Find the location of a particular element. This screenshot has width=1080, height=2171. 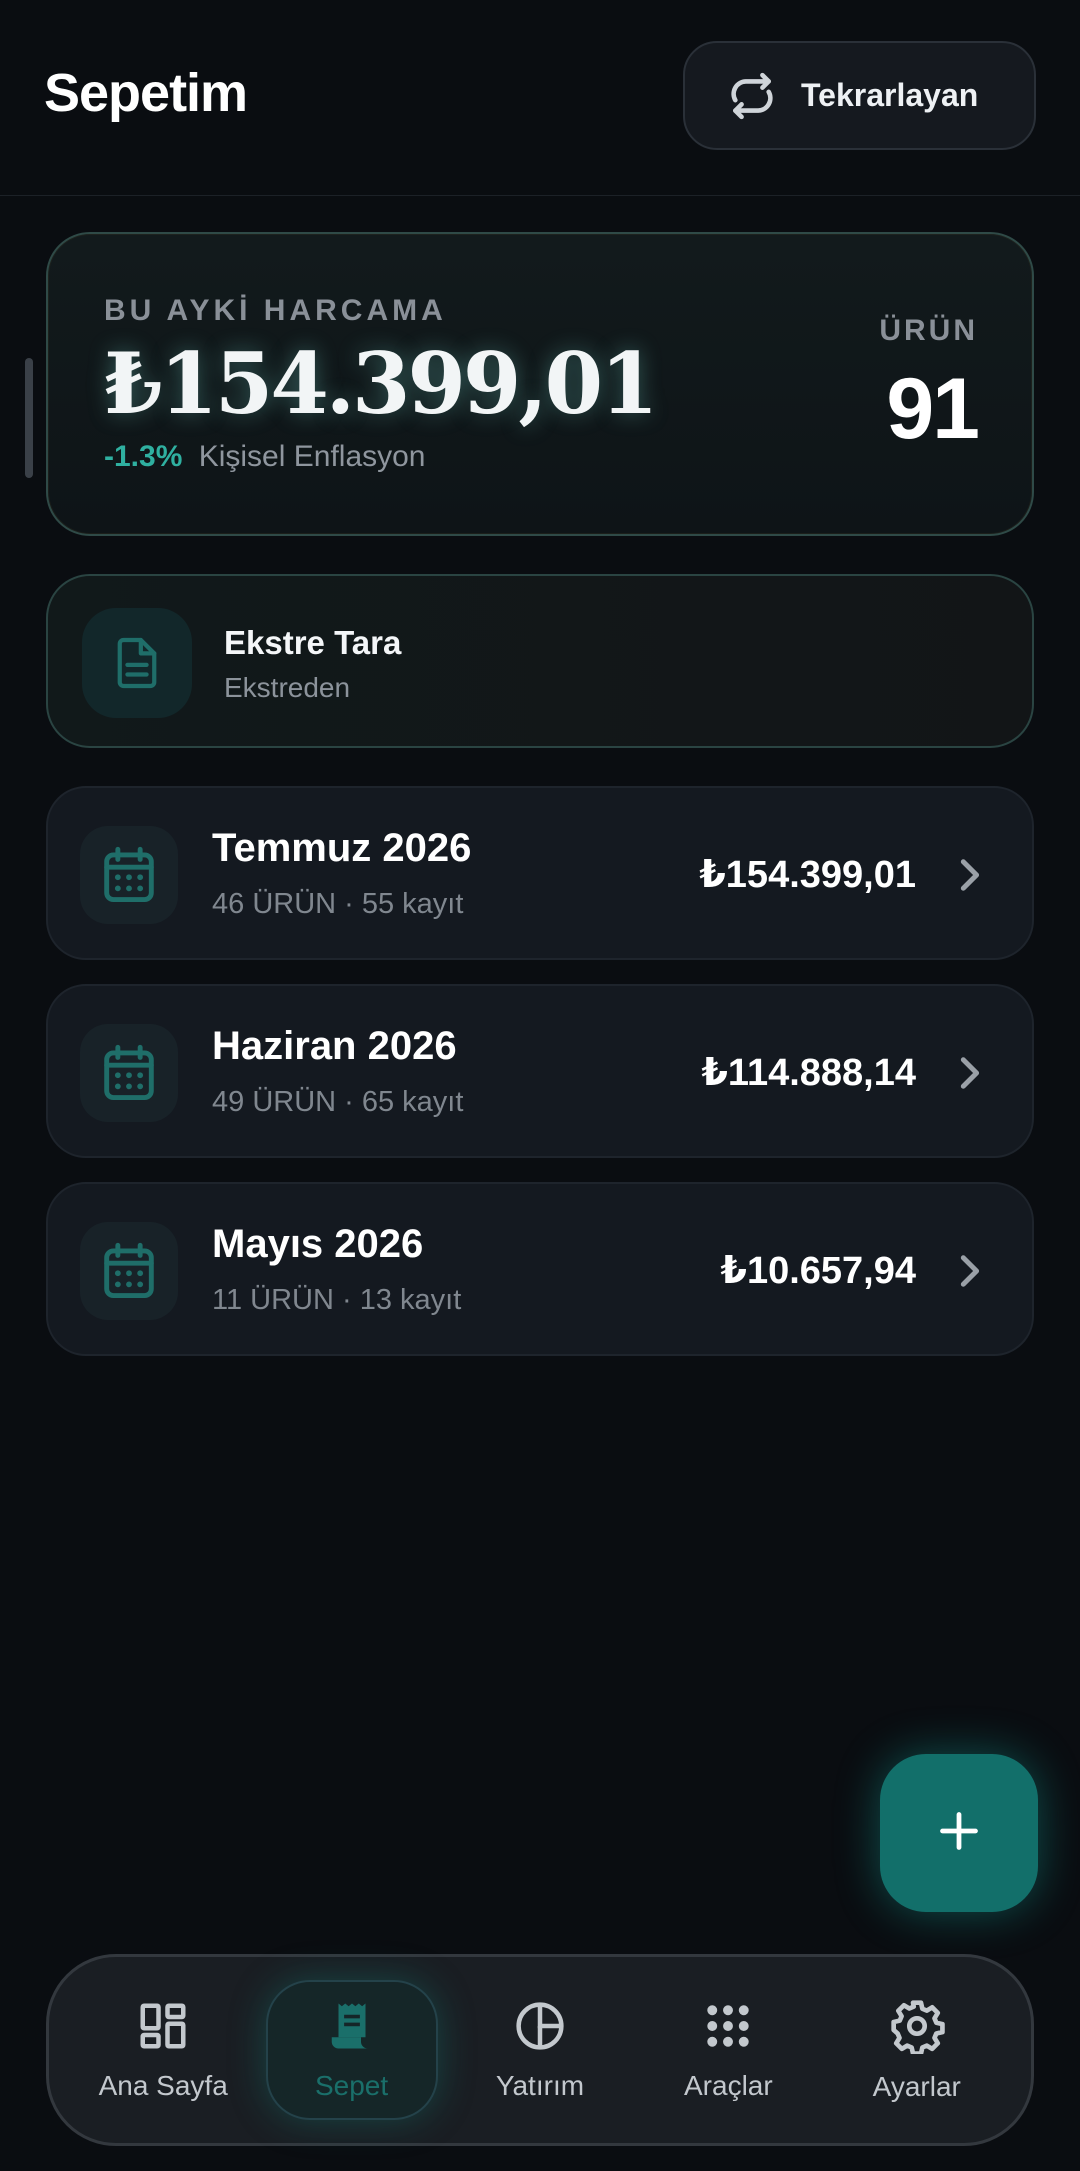

scroll-indicator is located at coordinates (29, 418).